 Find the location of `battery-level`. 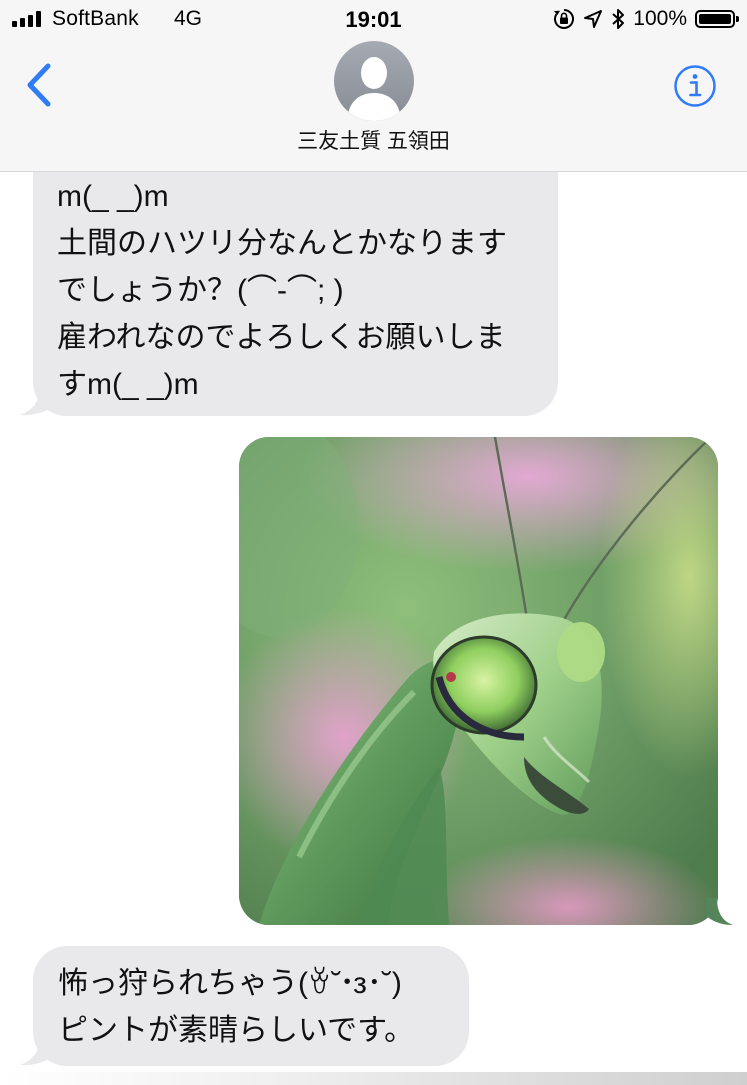

battery-level is located at coordinates (715, 19).